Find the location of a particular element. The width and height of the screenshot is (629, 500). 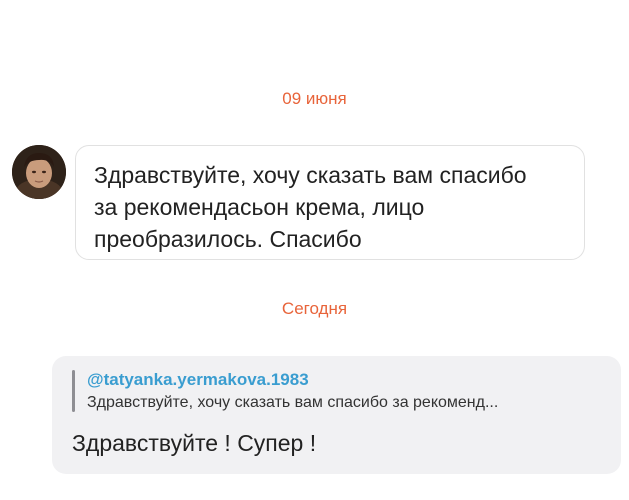

quoted-username: @tatyanka.yermakova.1983 is located at coordinates (198, 380).